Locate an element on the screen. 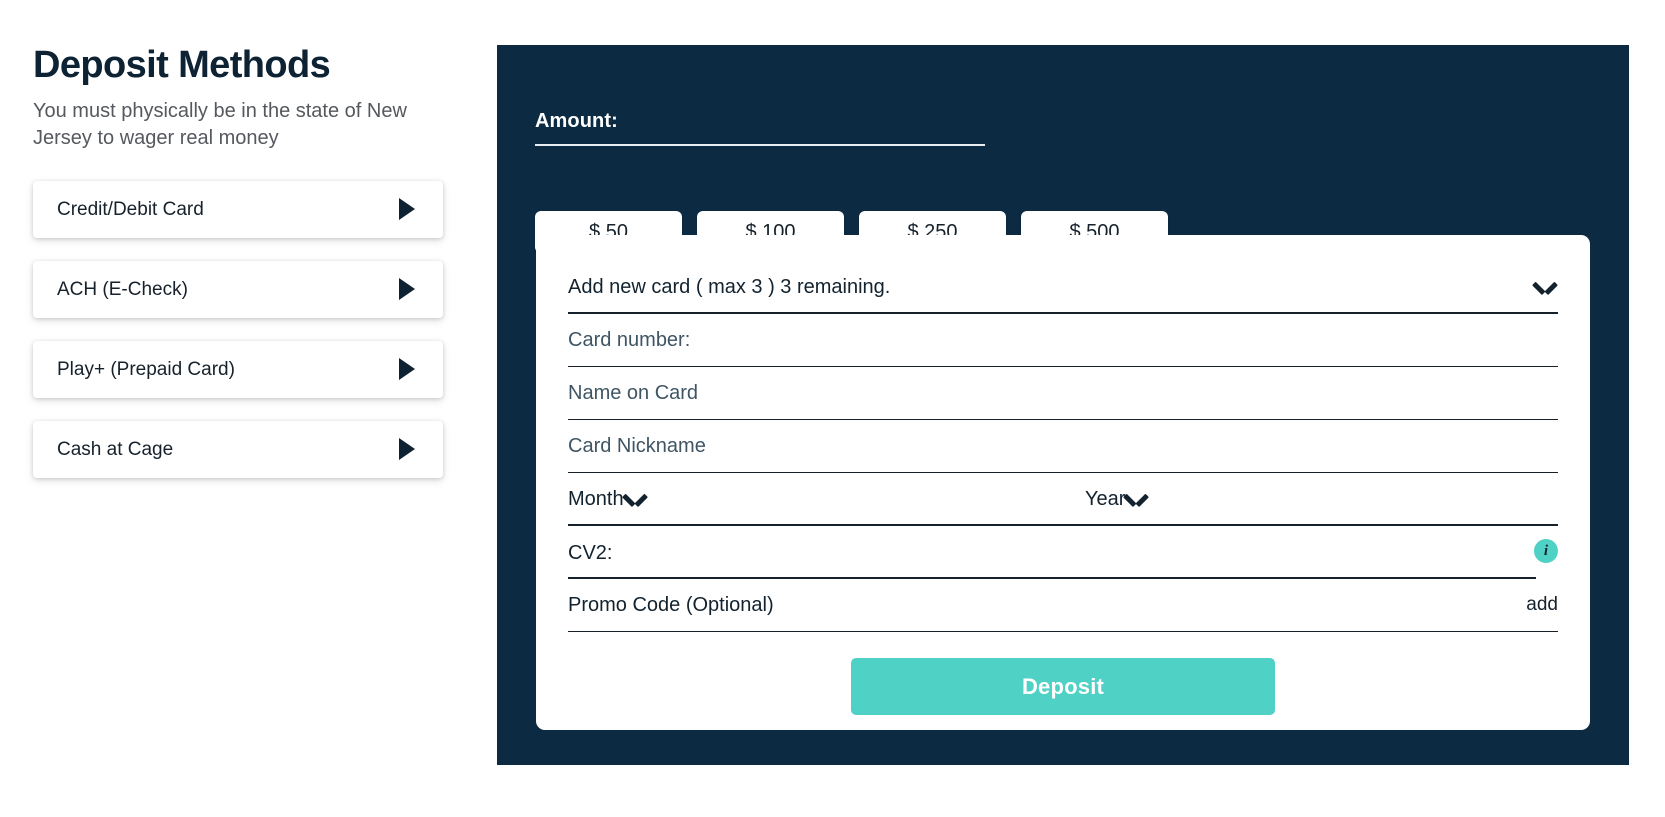  amount-field-group: Amount: is located at coordinates (760, 128).